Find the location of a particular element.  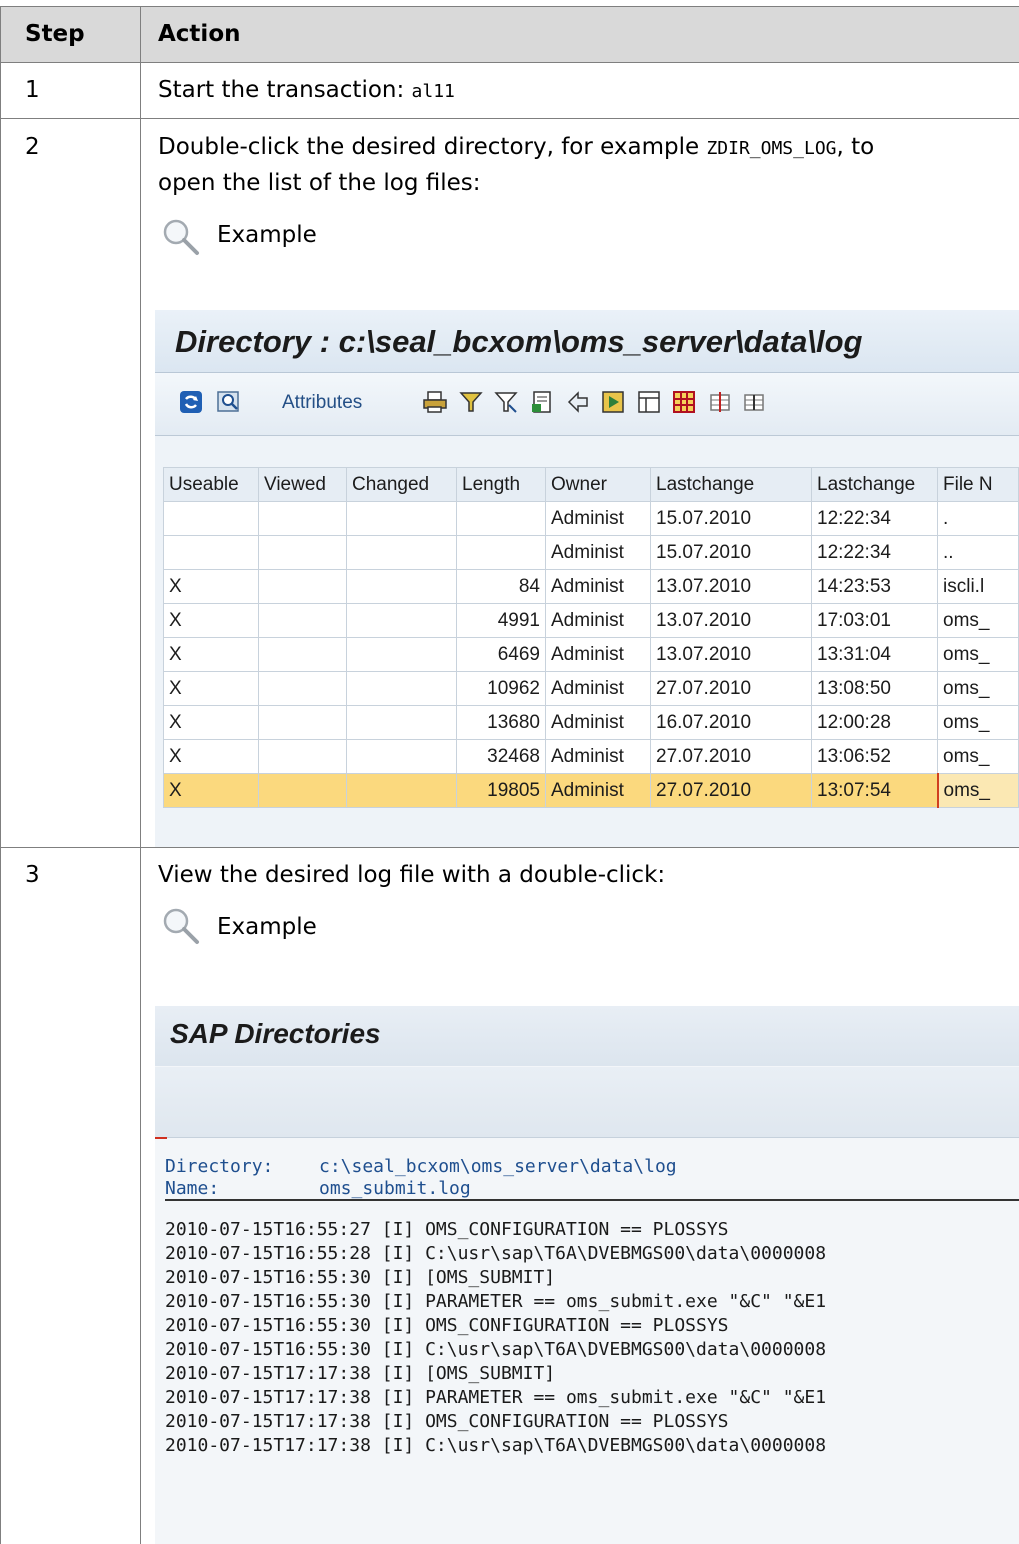

cell-length: 84 is located at coordinates (501, 586).